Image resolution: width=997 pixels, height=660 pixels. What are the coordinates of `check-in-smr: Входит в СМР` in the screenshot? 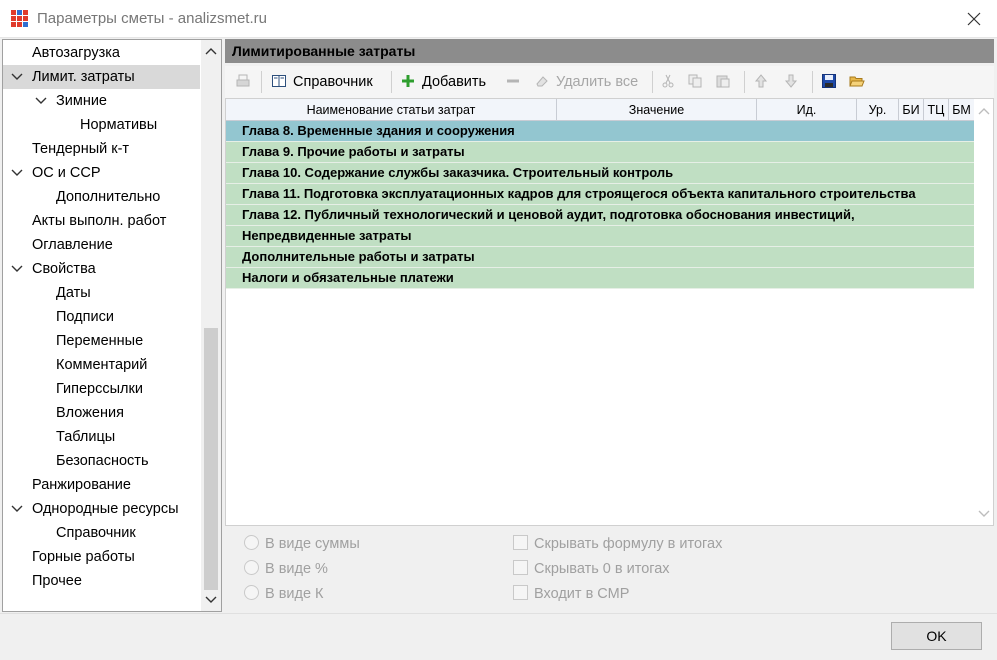 It's located at (571, 594).